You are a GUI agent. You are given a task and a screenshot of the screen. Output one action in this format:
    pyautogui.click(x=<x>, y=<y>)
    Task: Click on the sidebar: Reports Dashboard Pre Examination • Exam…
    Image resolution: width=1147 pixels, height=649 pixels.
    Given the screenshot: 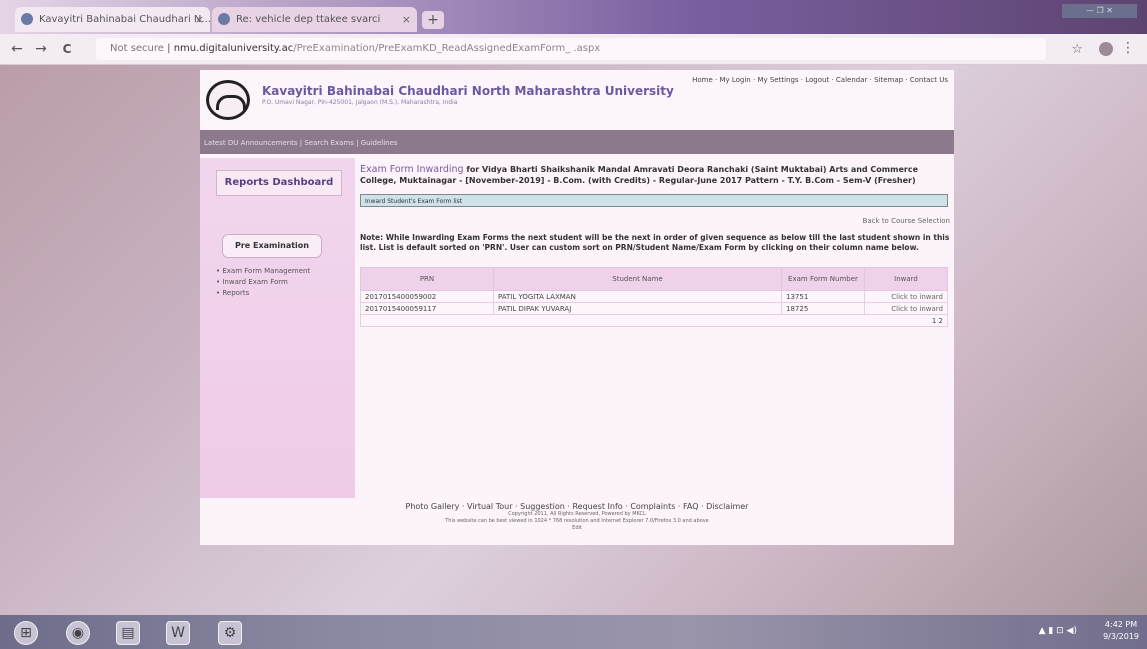 What is the action you would take?
    pyautogui.click(x=277, y=328)
    